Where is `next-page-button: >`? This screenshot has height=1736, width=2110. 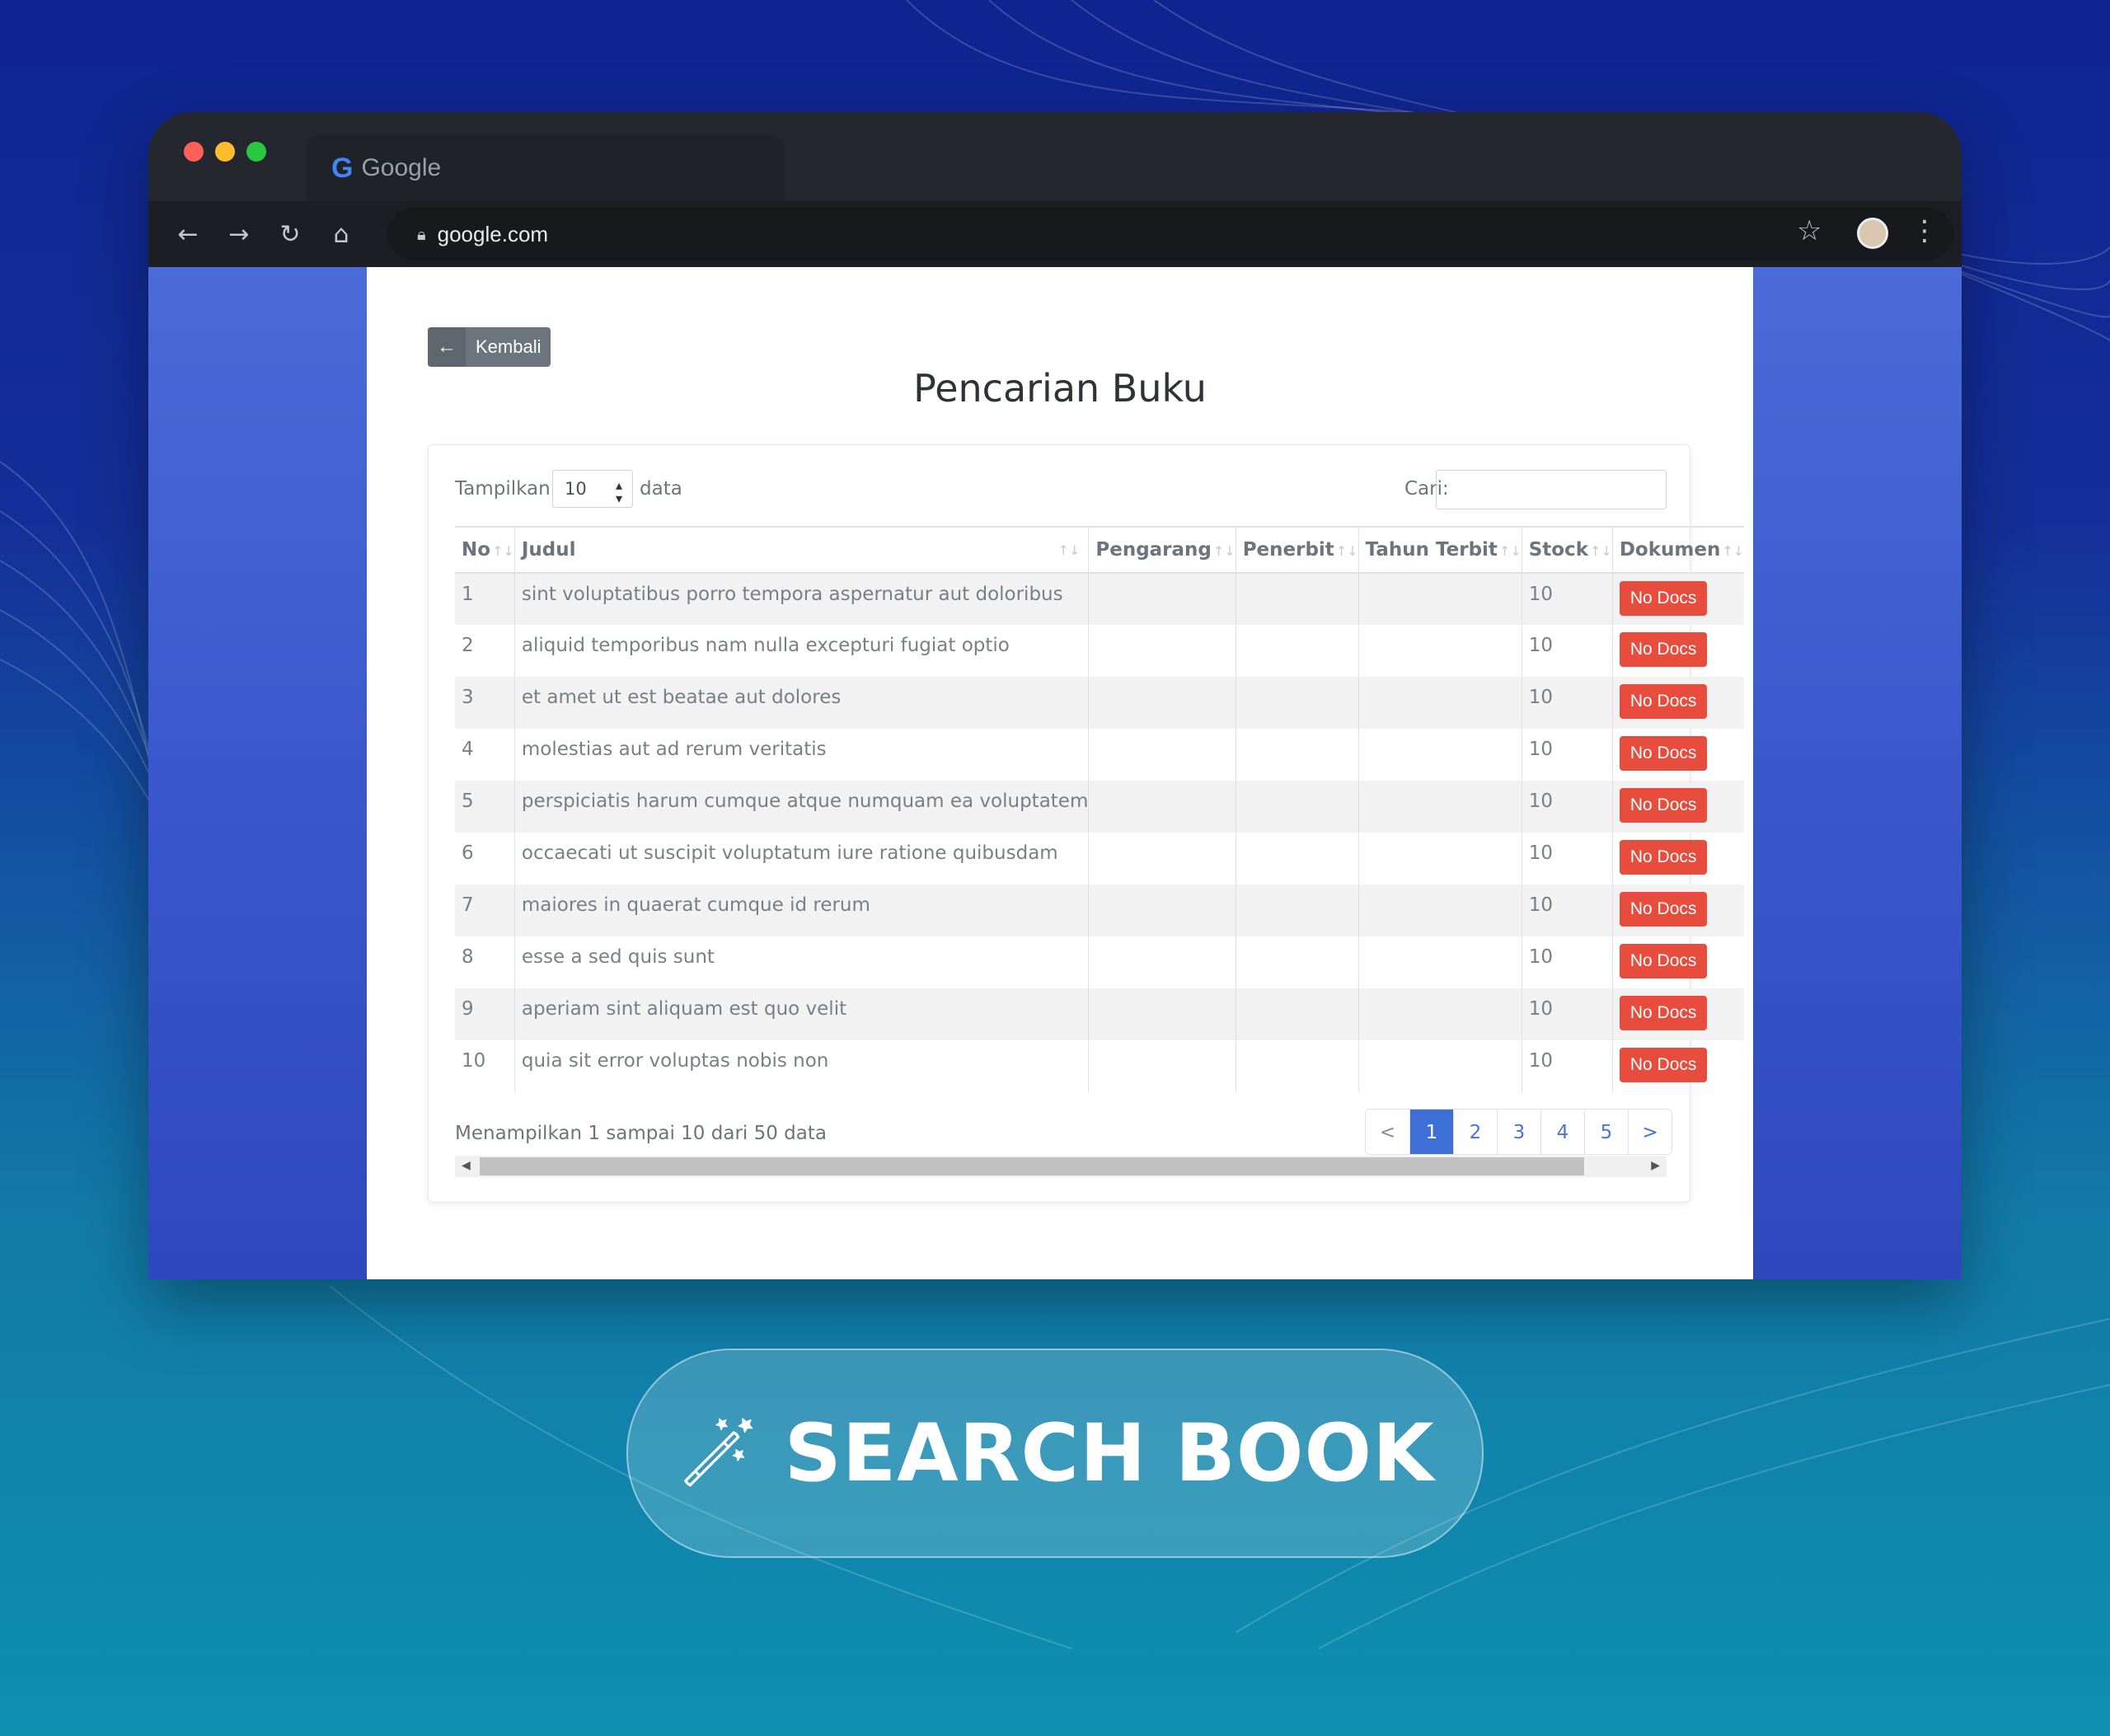
next-page-button: > is located at coordinates (1650, 1132).